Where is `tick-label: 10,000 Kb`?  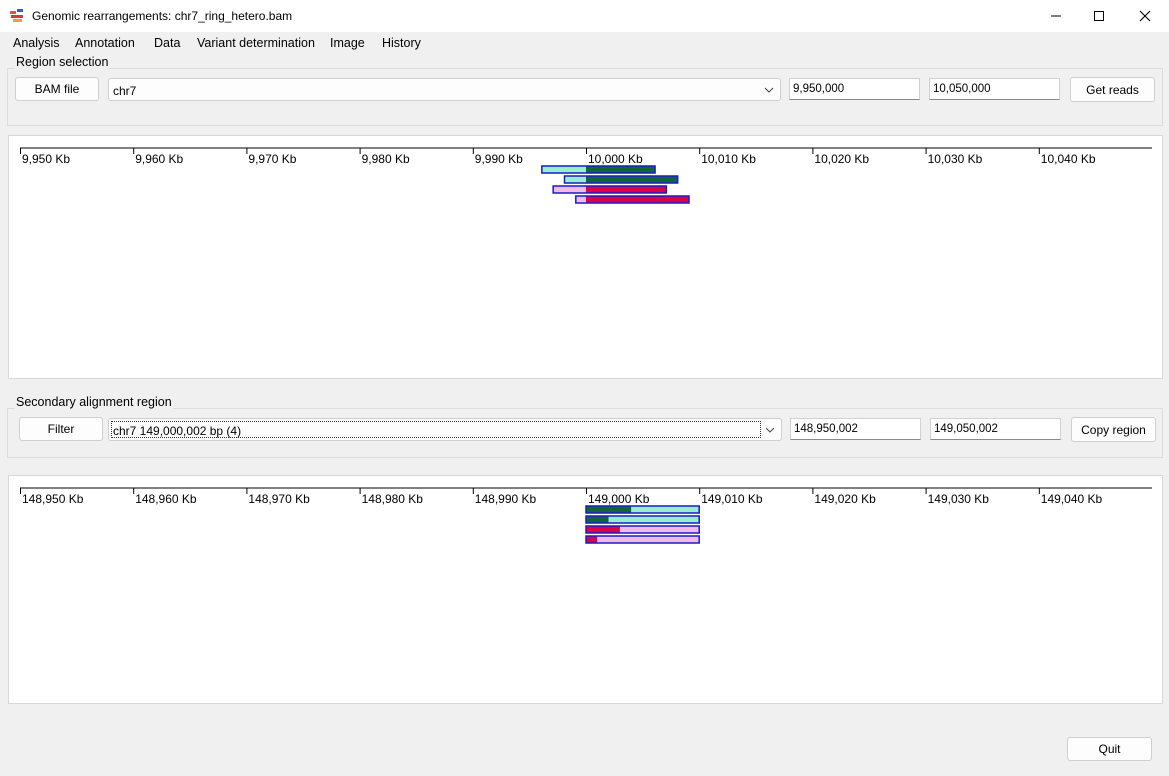
tick-label: 10,000 Kb is located at coordinates (615, 159).